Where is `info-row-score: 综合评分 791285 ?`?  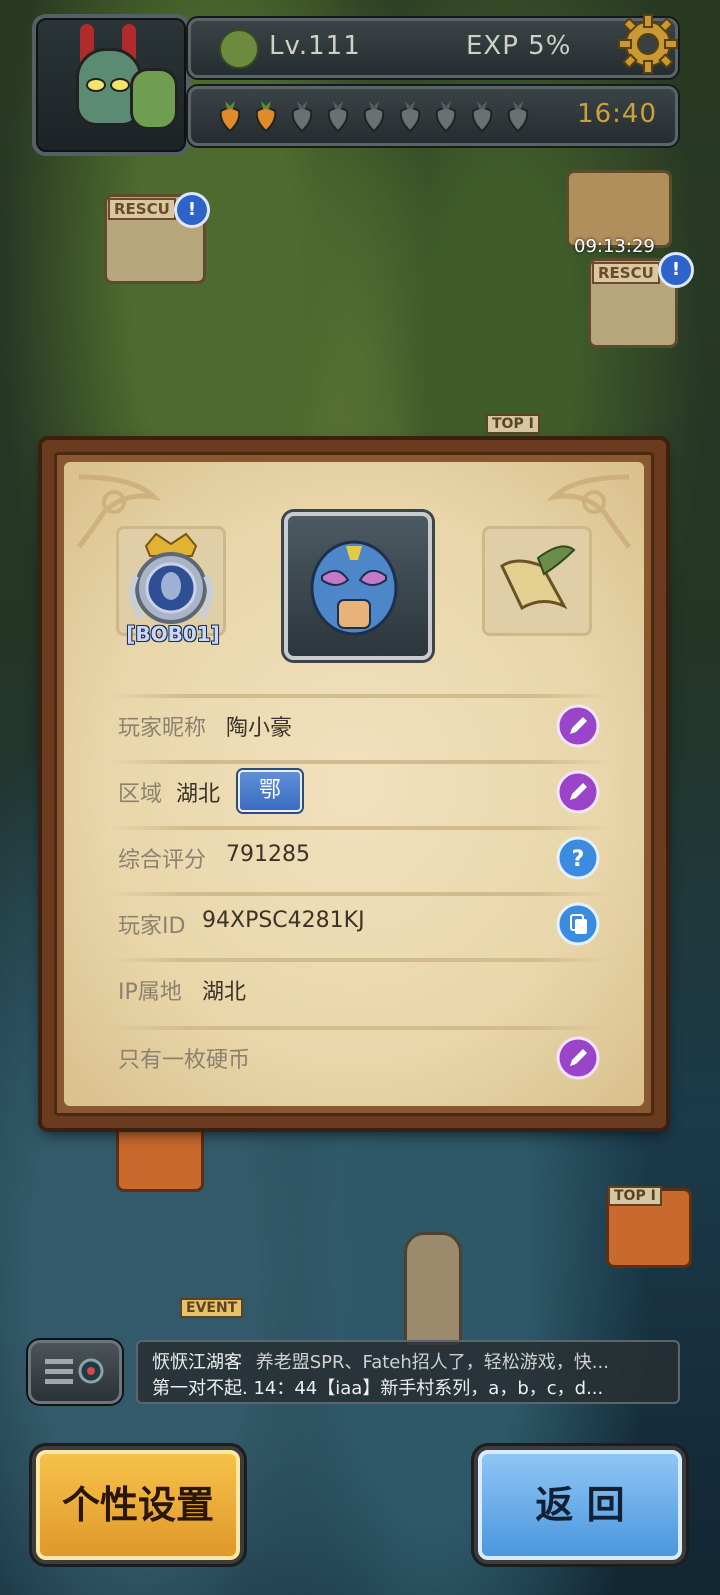 info-row-score: 综合评分 791285 ? is located at coordinates (360, 856).